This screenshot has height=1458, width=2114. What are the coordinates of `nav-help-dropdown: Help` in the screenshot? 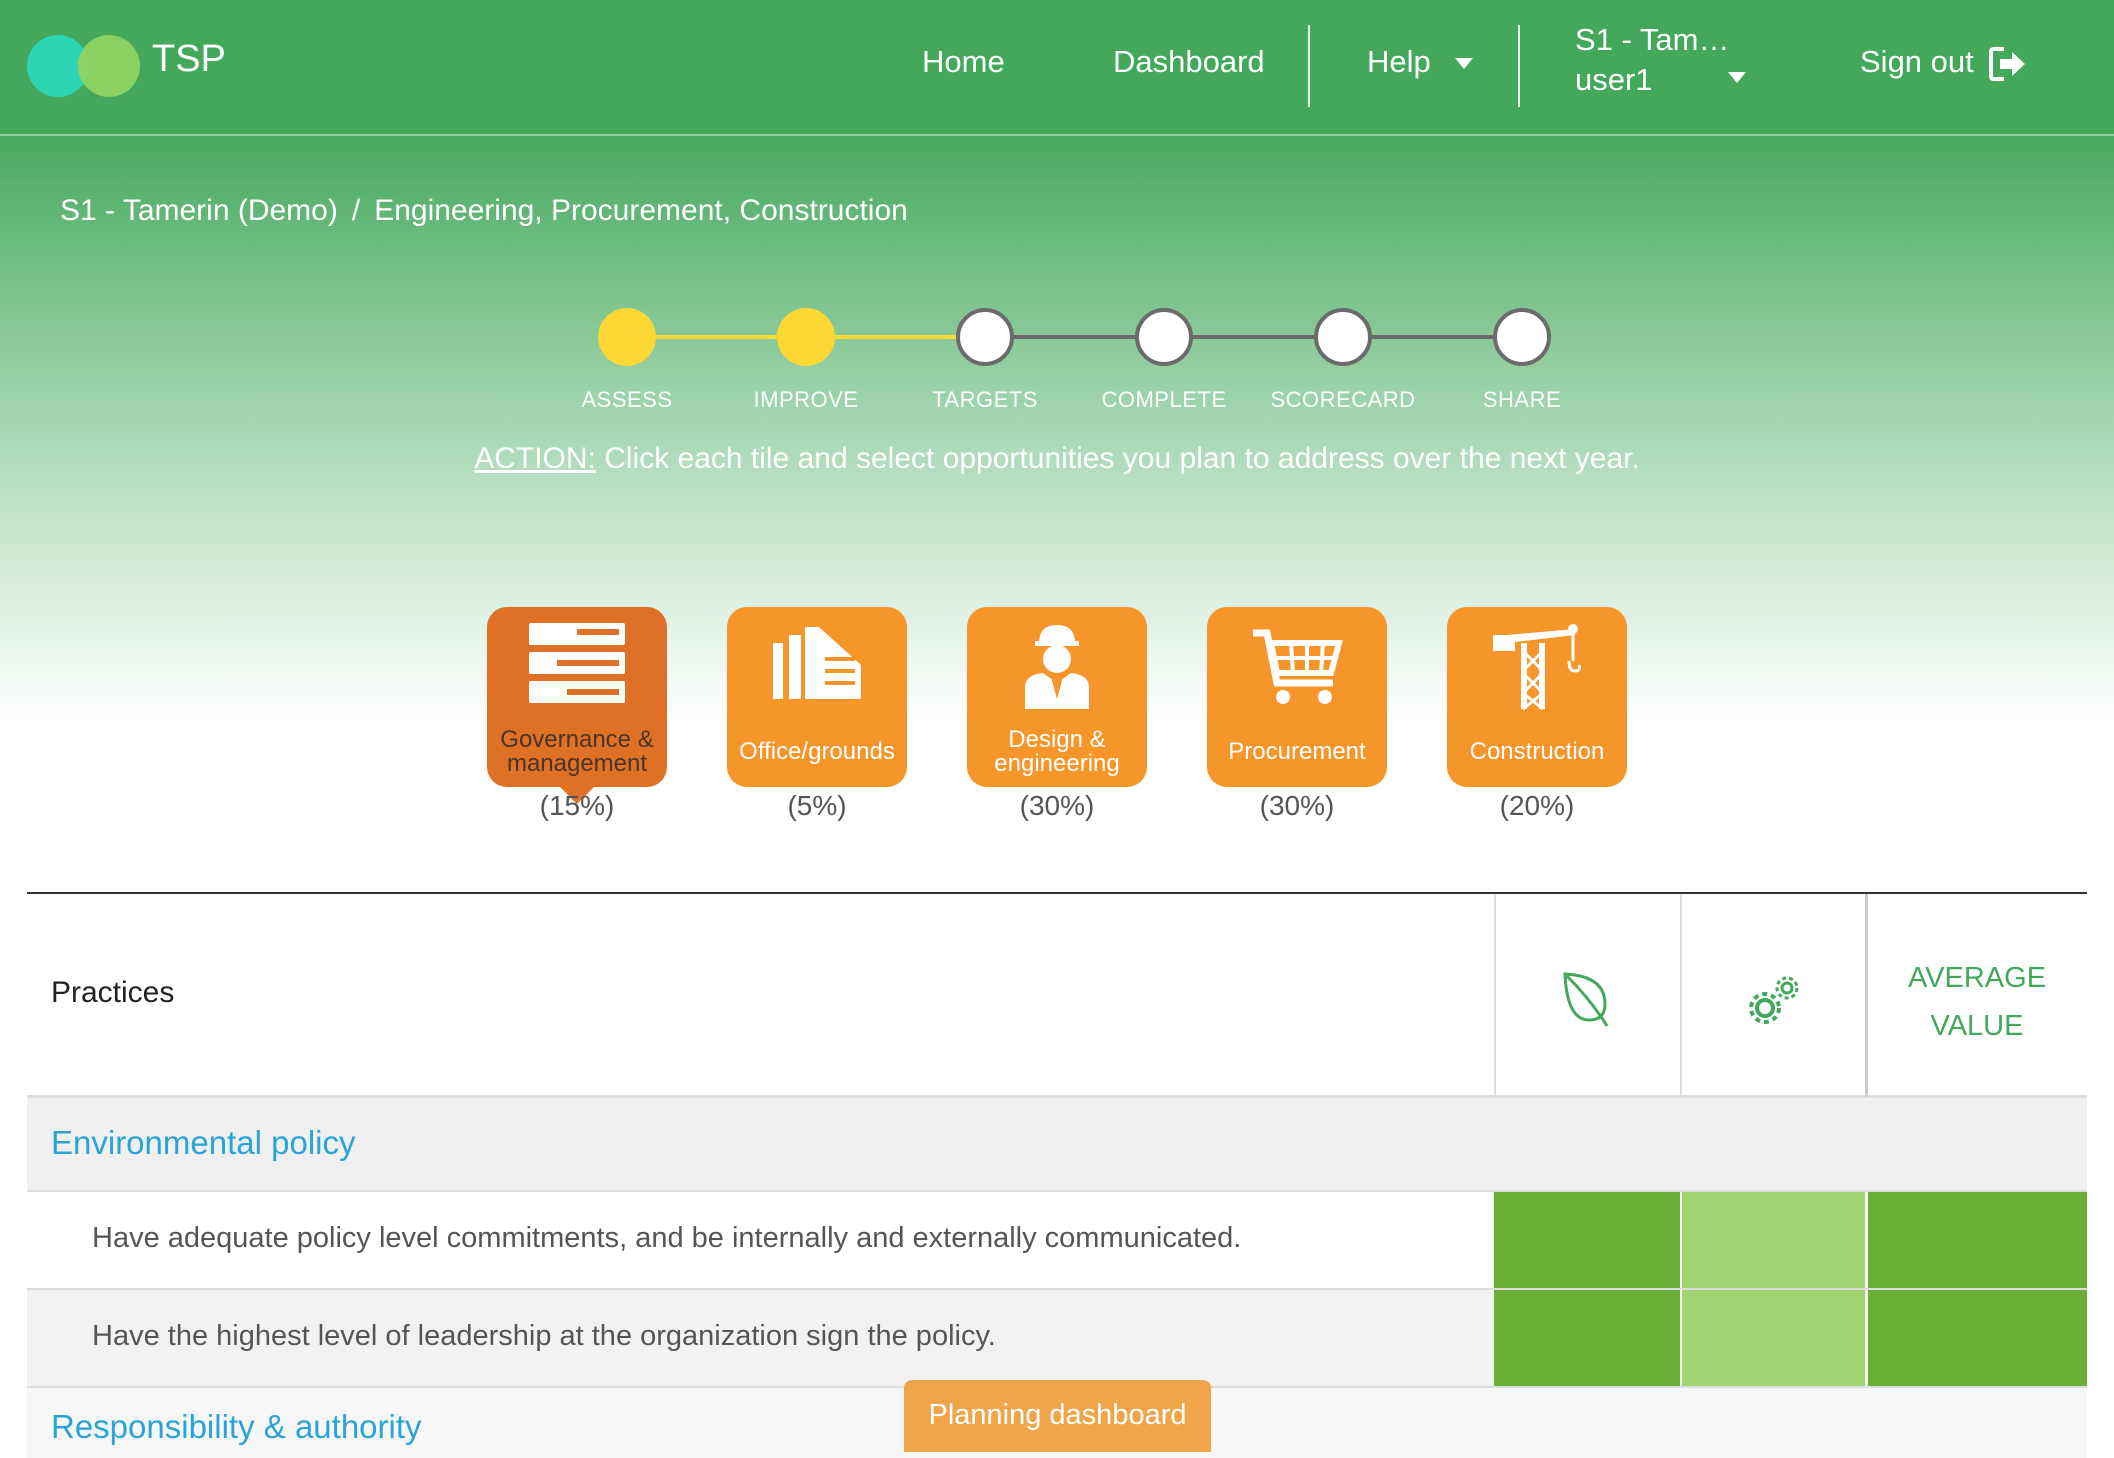 It's located at (1420, 62).